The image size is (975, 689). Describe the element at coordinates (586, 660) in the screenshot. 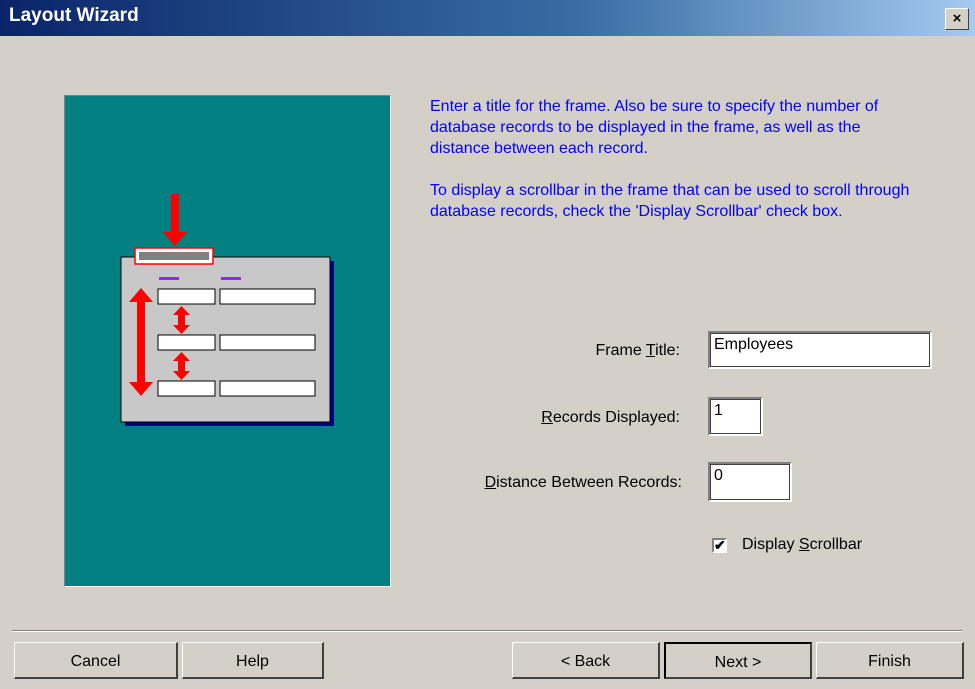

I see `back-button: < Back` at that location.